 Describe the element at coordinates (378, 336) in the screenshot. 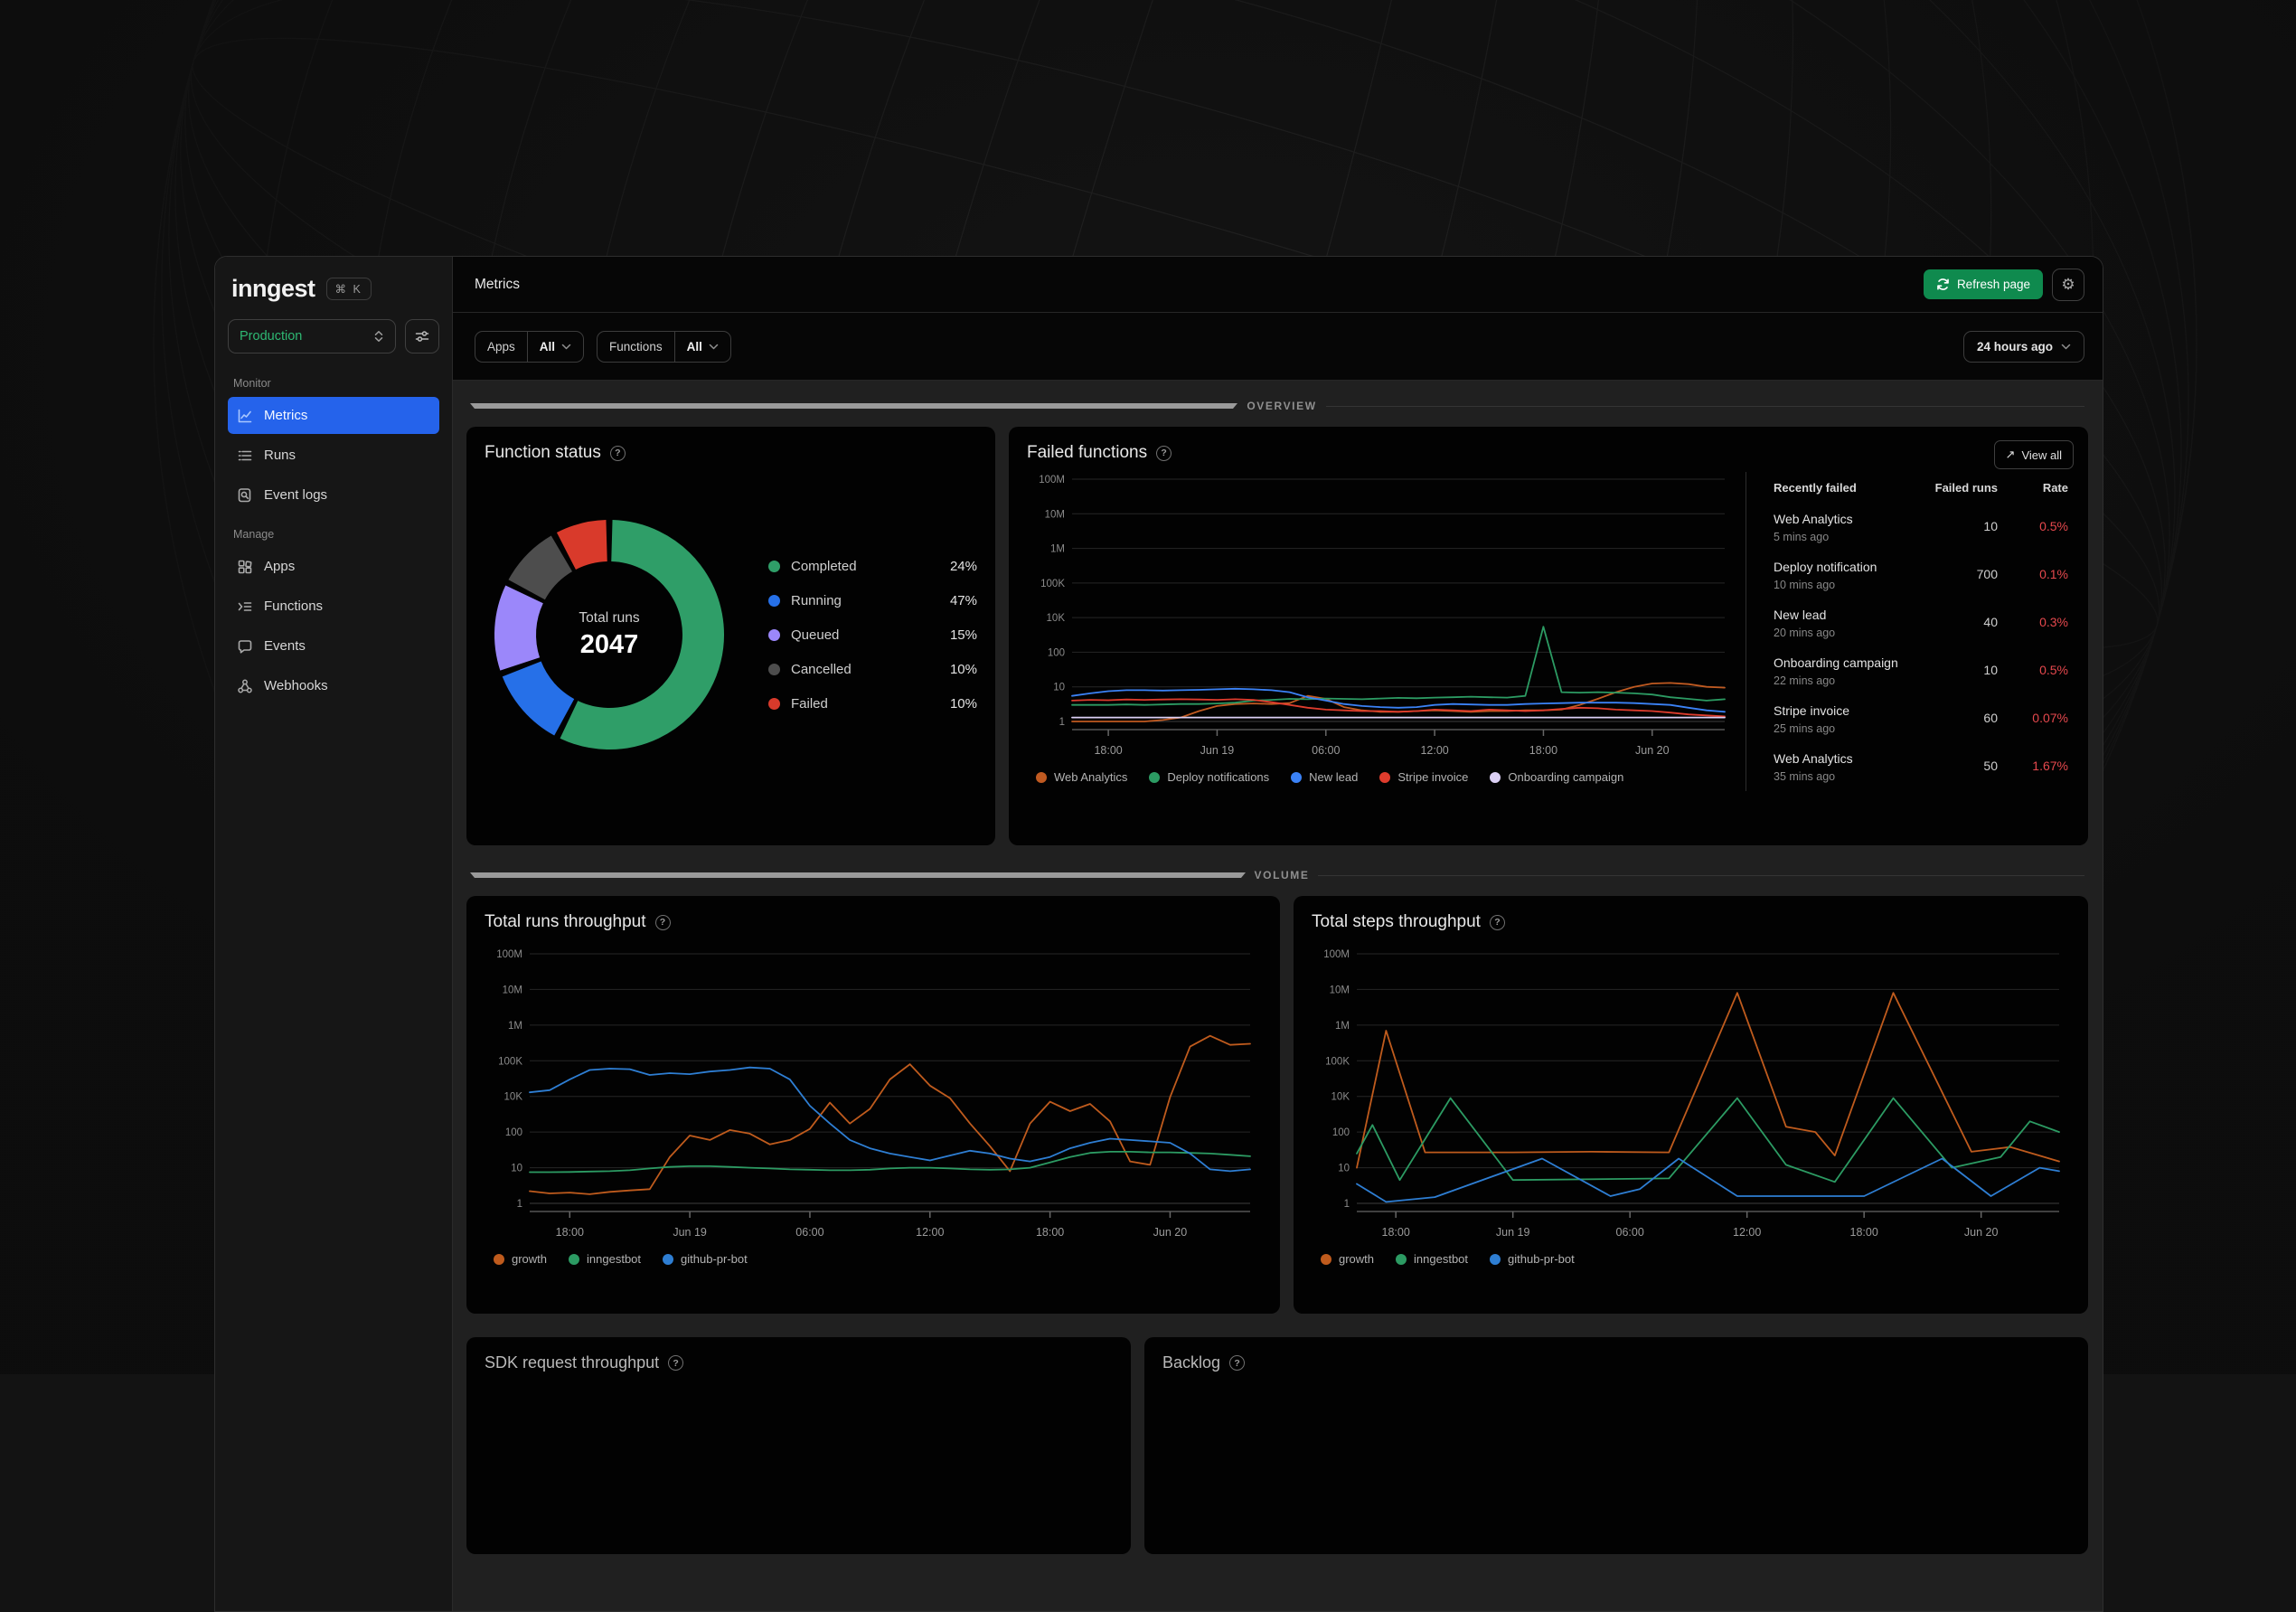

I see `updown-chevron-icon` at that location.